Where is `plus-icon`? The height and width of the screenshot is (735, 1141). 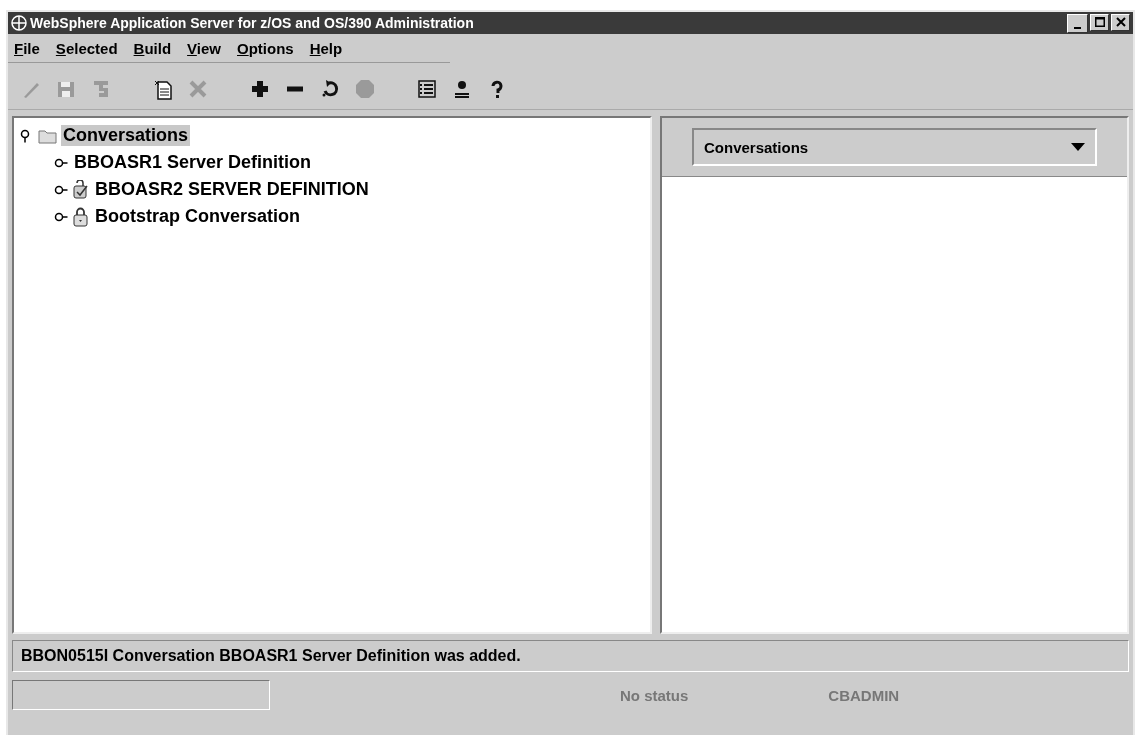
plus-icon is located at coordinates (260, 89).